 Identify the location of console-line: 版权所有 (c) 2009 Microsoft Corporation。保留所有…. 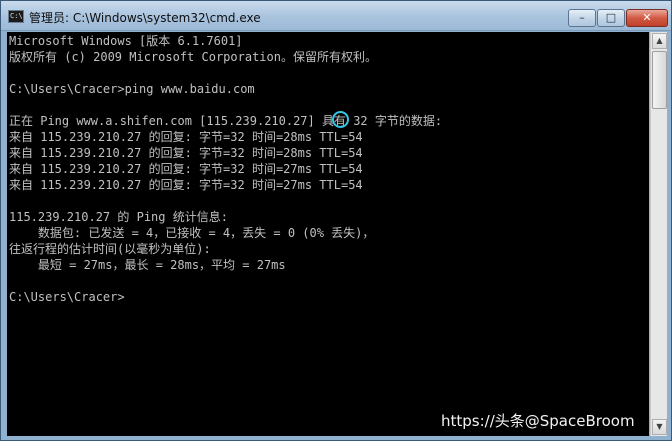
(193, 57).